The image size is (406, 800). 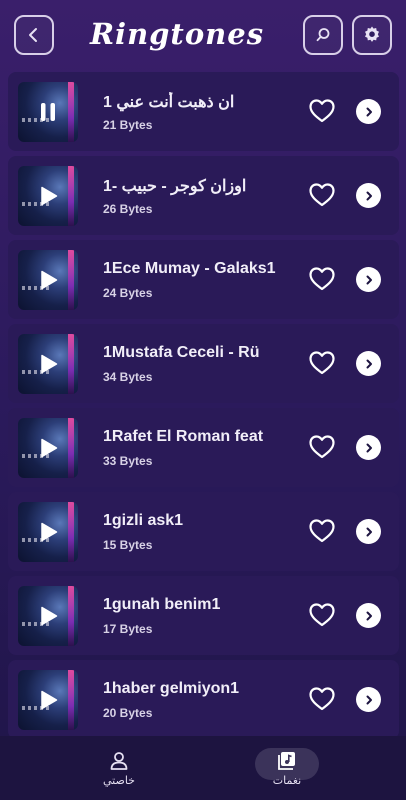 I want to click on ringtone-size: 20 Bytes, so click(x=128, y=713).